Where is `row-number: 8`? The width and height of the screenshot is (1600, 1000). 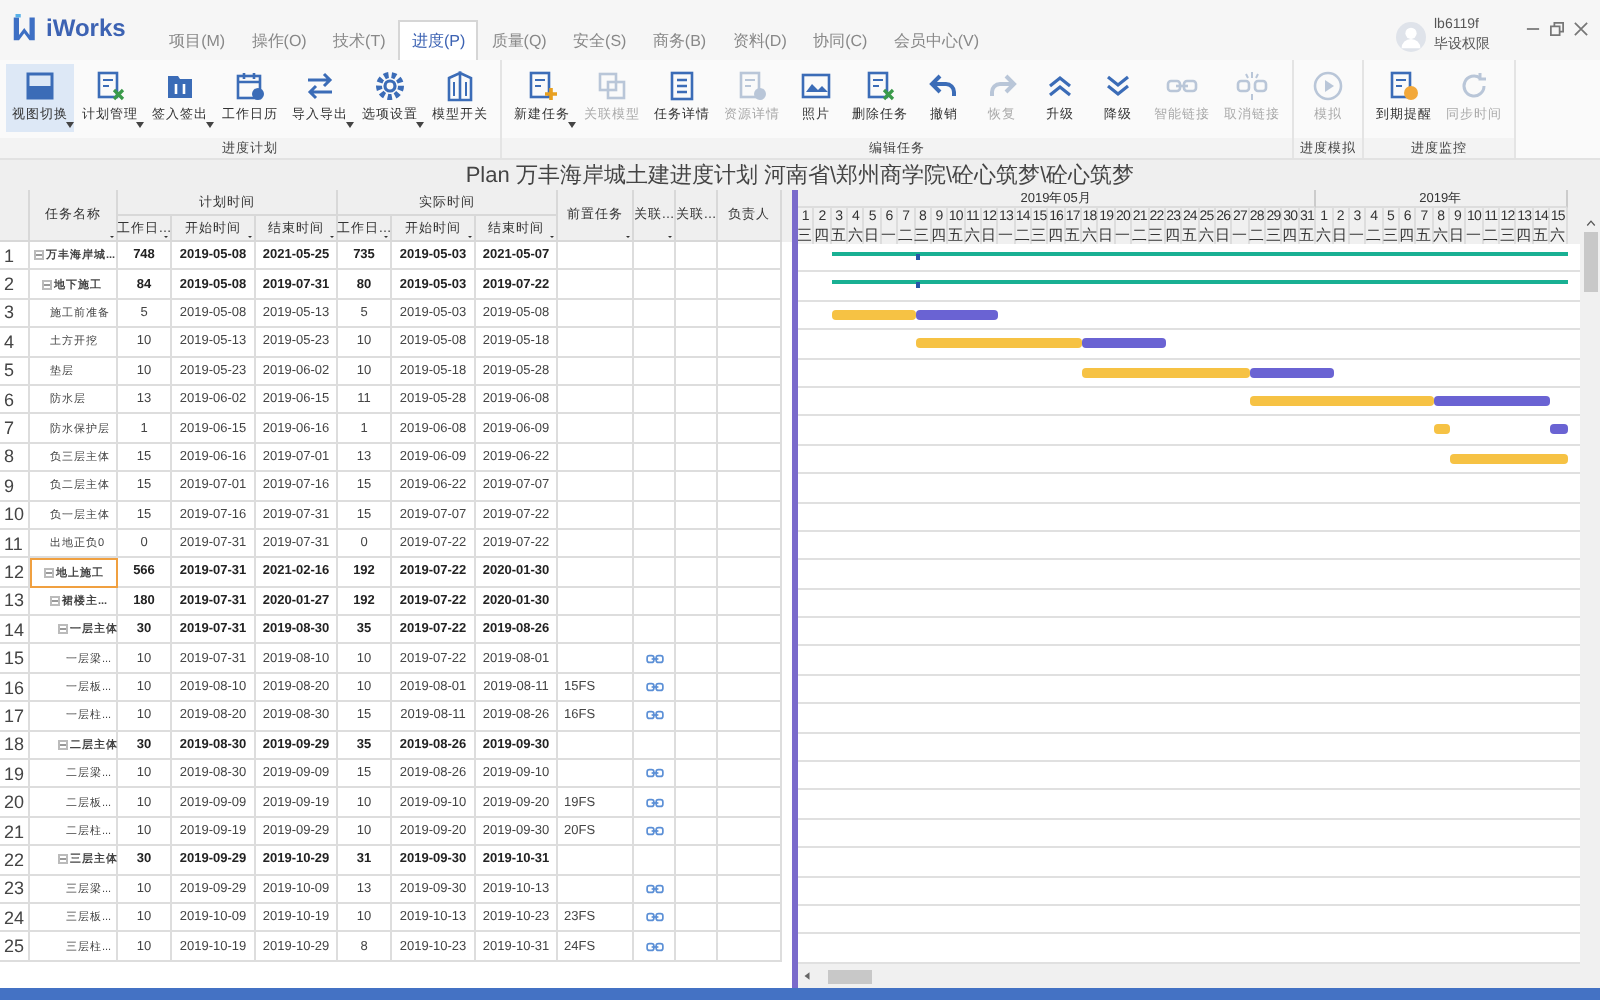 row-number: 8 is located at coordinates (15, 458).